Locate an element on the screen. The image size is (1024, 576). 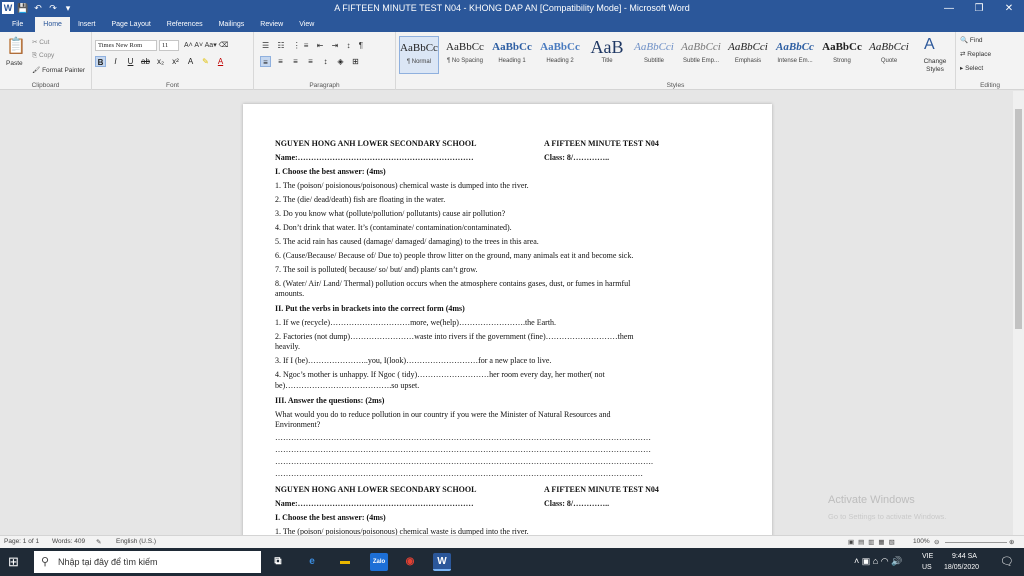
style-name: Strong is located at coordinates (842, 61).